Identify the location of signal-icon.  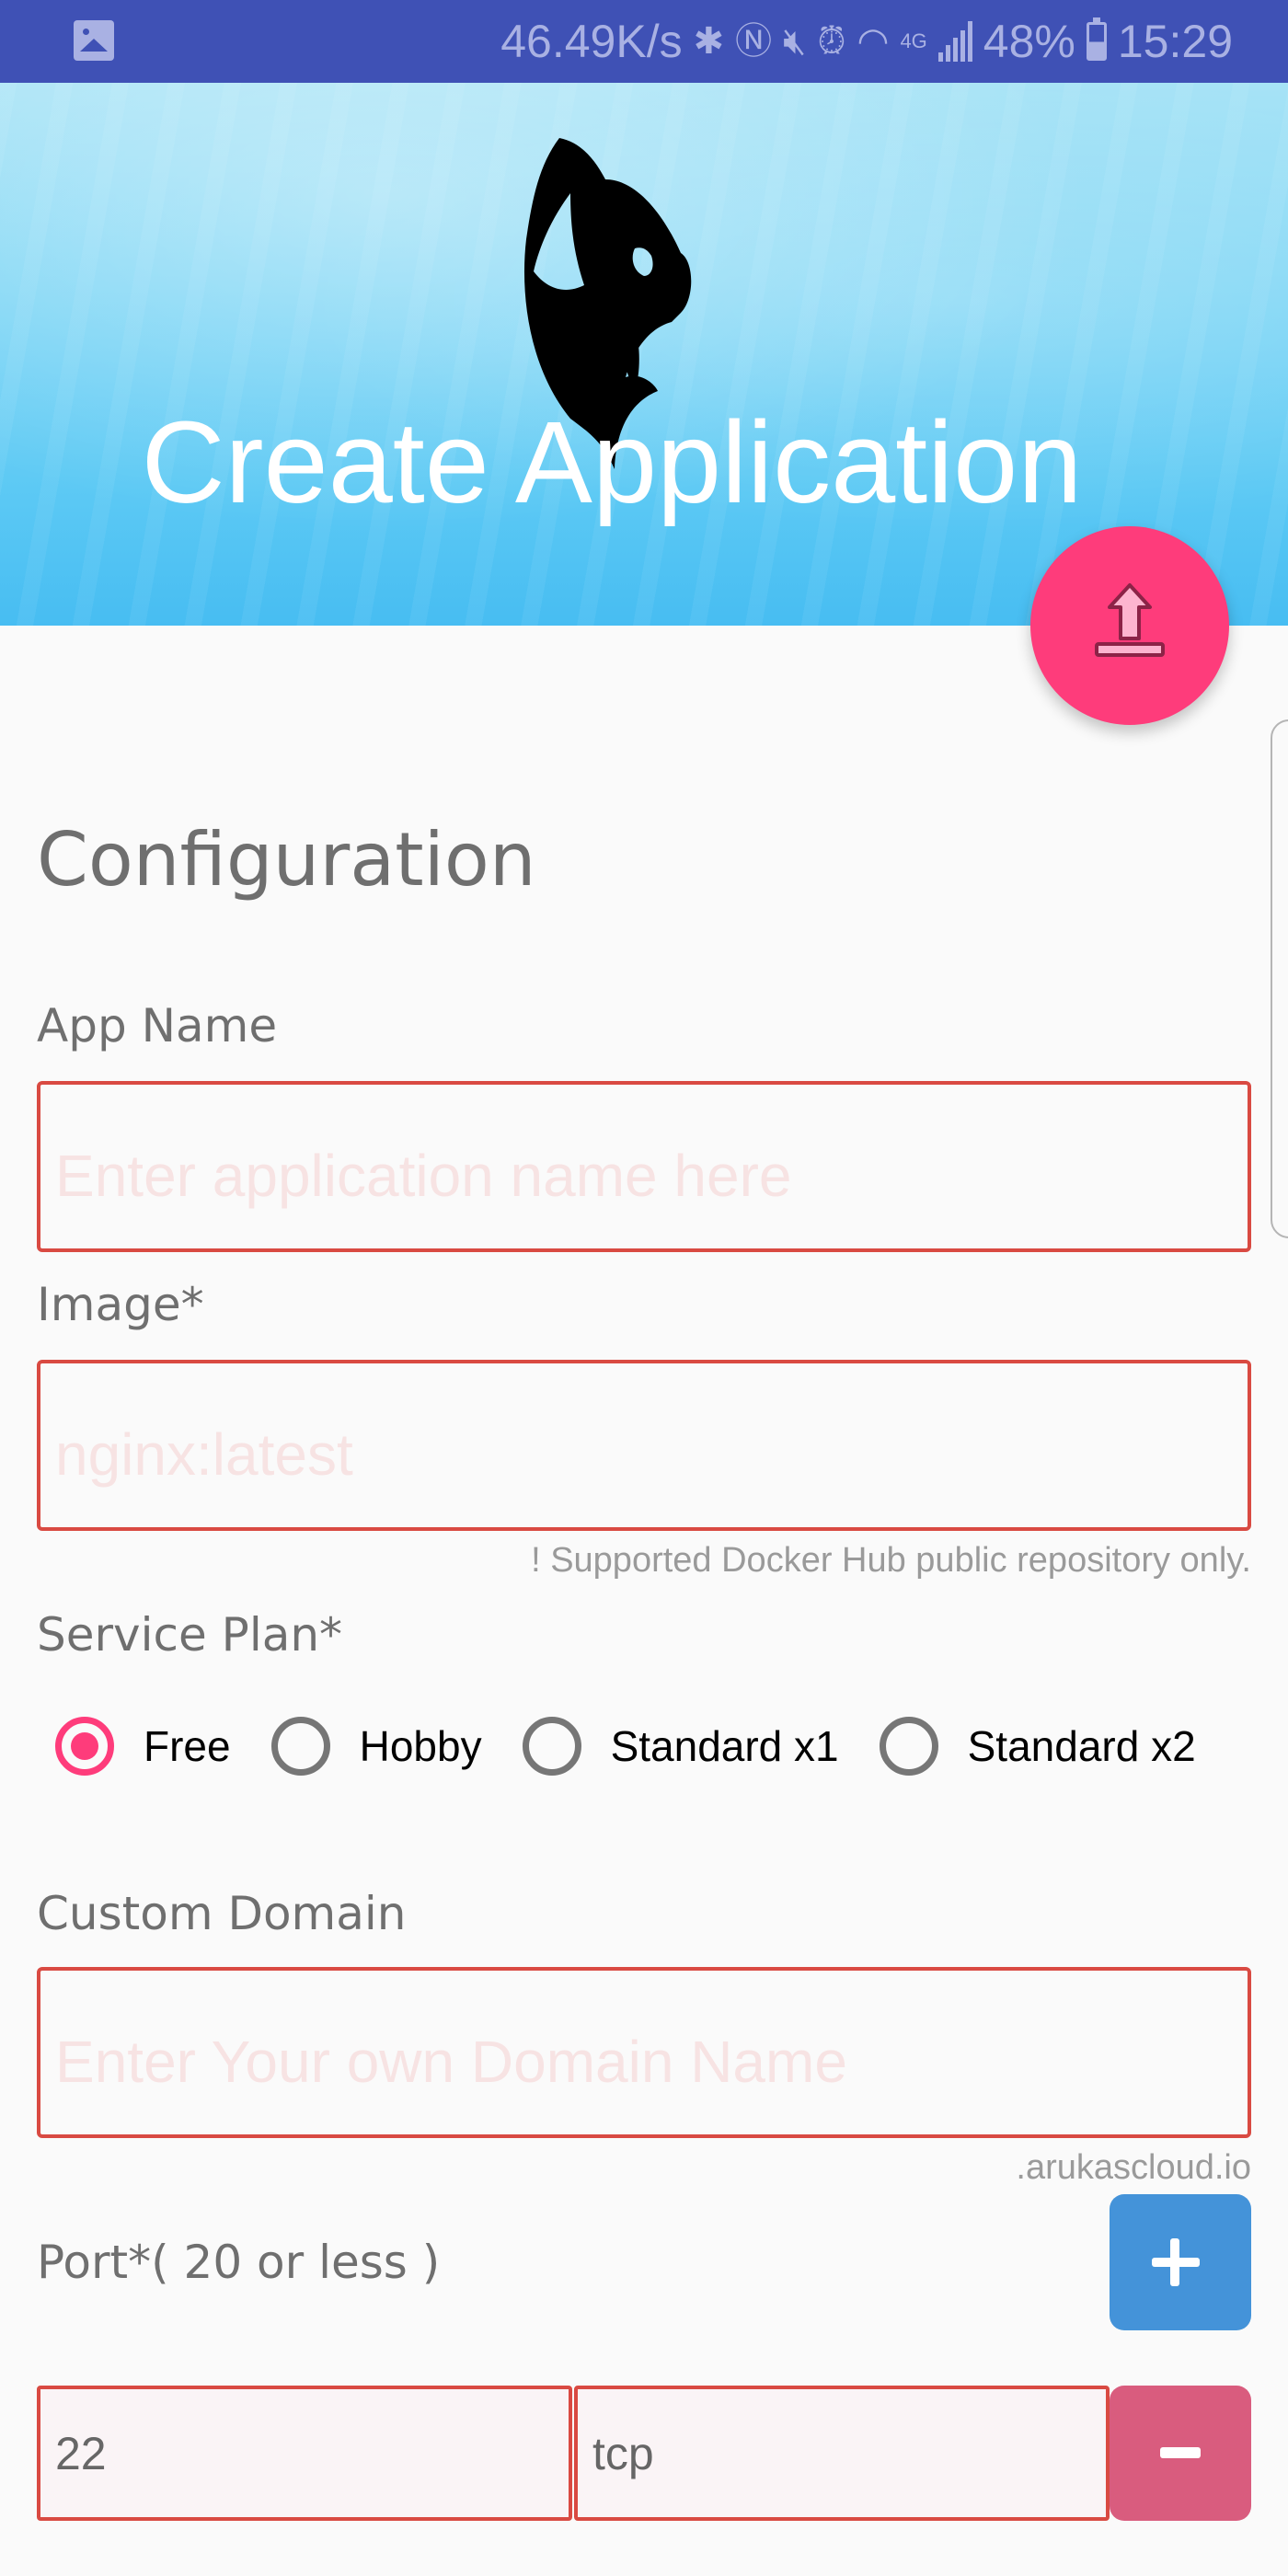
(954, 41).